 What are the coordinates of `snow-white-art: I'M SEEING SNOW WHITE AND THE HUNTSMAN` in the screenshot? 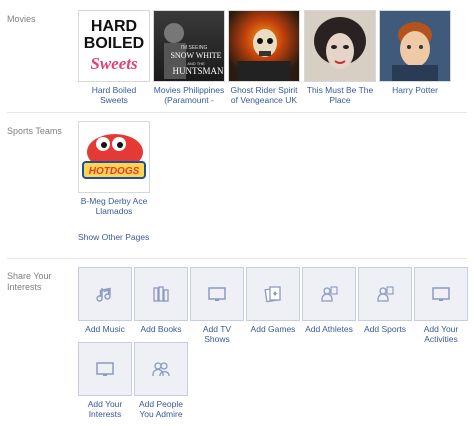 It's located at (194, 51).